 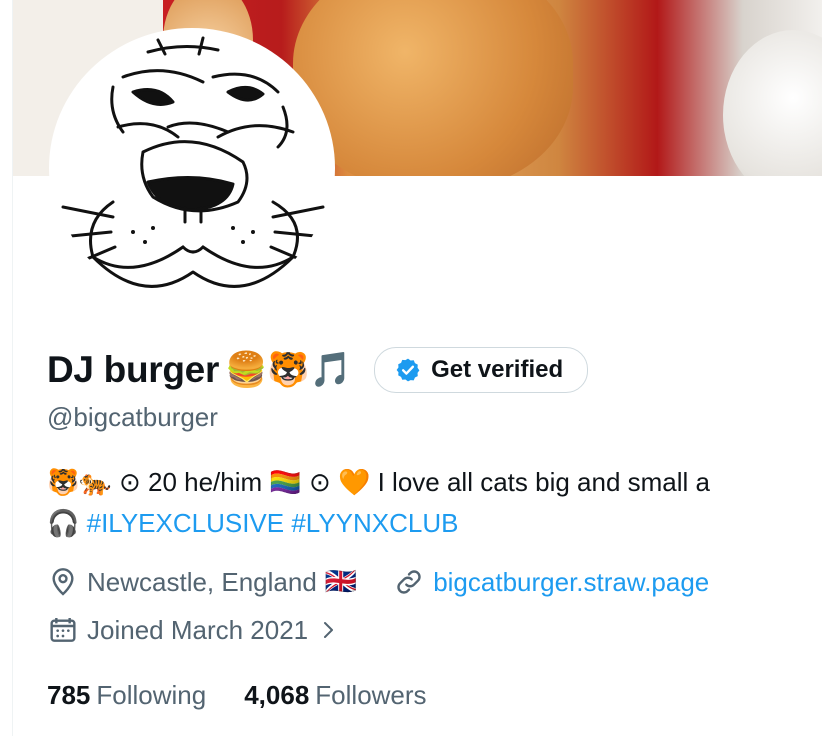 What do you see at coordinates (328, 630) in the screenshot?
I see `chevron-right-icon` at bounding box center [328, 630].